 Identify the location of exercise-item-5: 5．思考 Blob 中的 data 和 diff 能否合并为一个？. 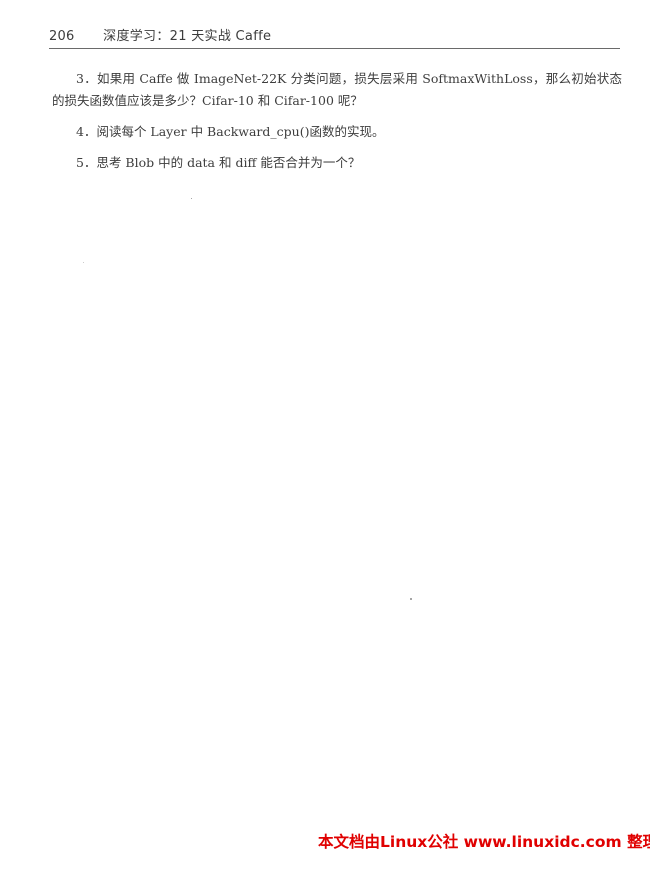
(218, 162).